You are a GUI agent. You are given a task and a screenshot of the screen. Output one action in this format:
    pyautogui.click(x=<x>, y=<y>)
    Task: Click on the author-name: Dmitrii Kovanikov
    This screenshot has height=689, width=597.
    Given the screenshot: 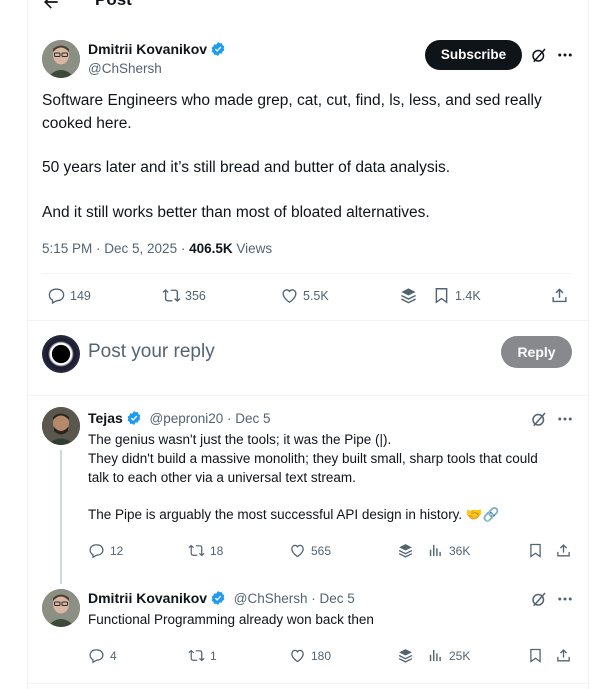 What is the action you would take?
    pyautogui.click(x=147, y=49)
    